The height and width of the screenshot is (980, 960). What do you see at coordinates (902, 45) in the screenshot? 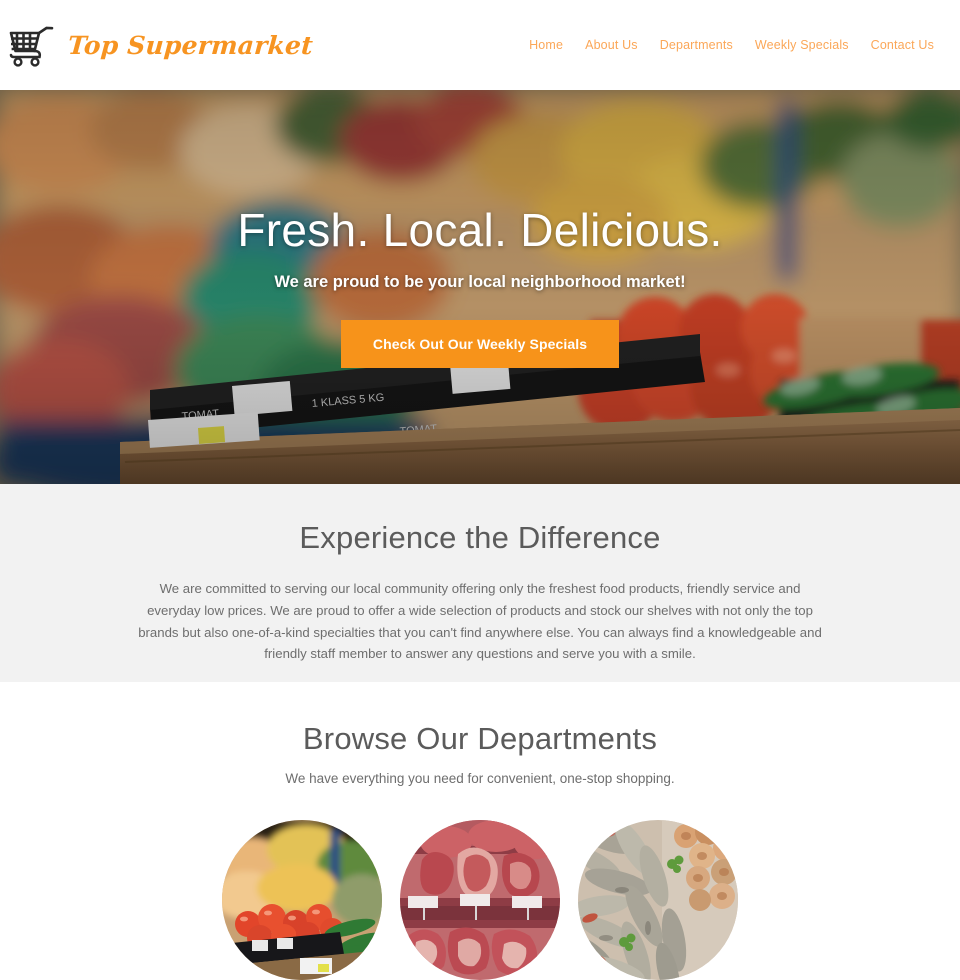
I see `nav-item-contact-us: Contact Us` at bounding box center [902, 45].